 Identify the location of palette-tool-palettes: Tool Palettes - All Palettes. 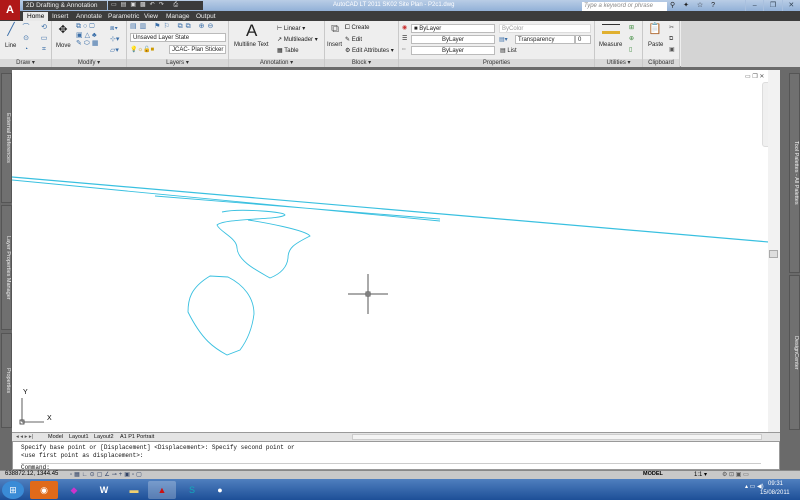
(794, 173).